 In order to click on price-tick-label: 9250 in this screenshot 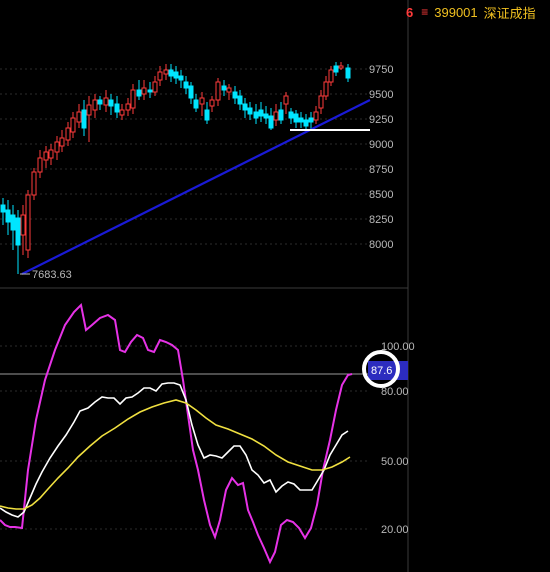, I will do `click(381, 120)`.